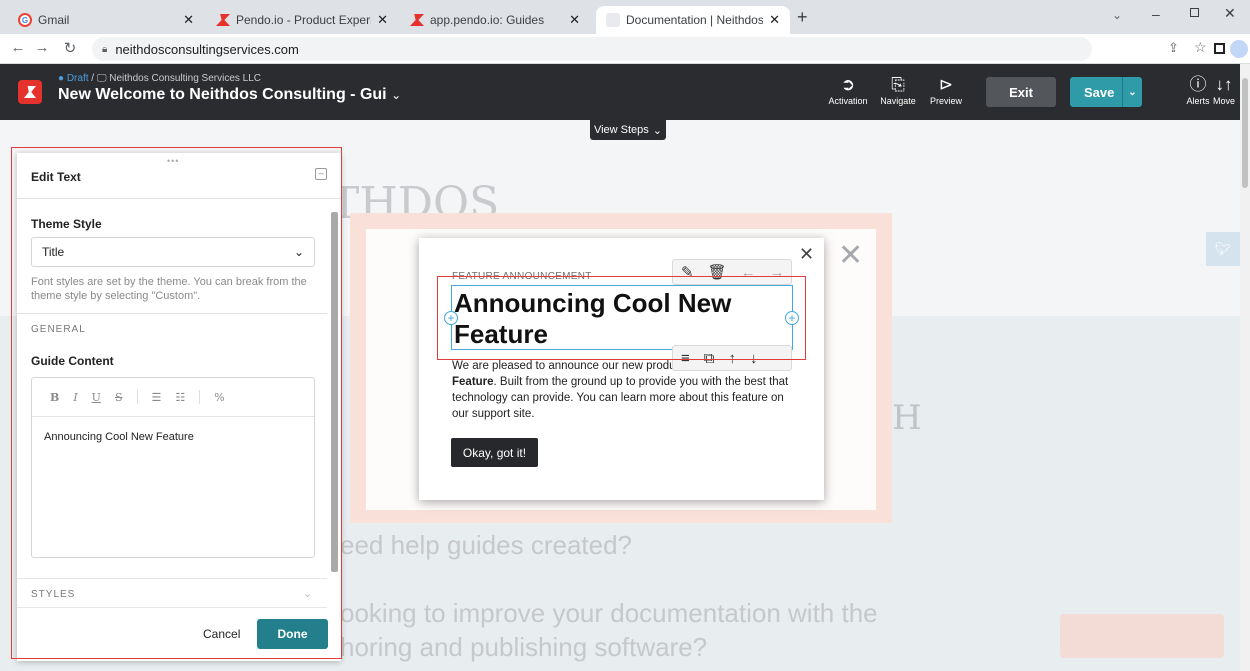 The image size is (1250, 671). Describe the element at coordinates (1245, 367) in the screenshot. I see `page-scrollbar` at that location.